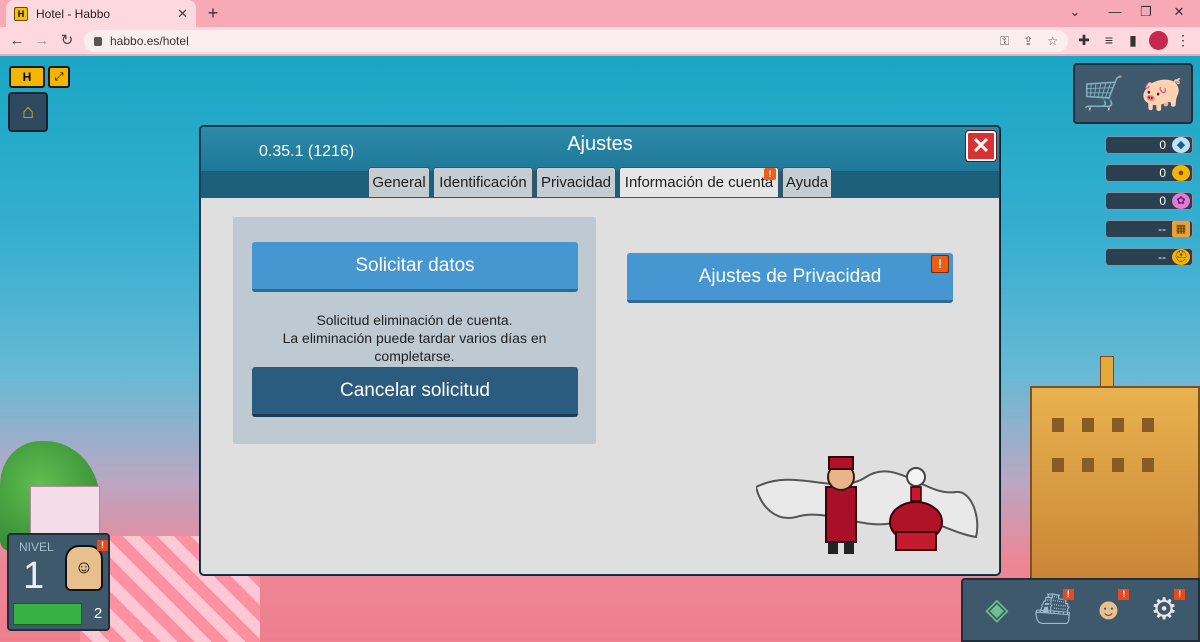 The width and height of the screenshot is (1200, 642). Describe the element at coordinates (940, 264) in the screenshot. I see `privacy-alert-icon: !` at that location.